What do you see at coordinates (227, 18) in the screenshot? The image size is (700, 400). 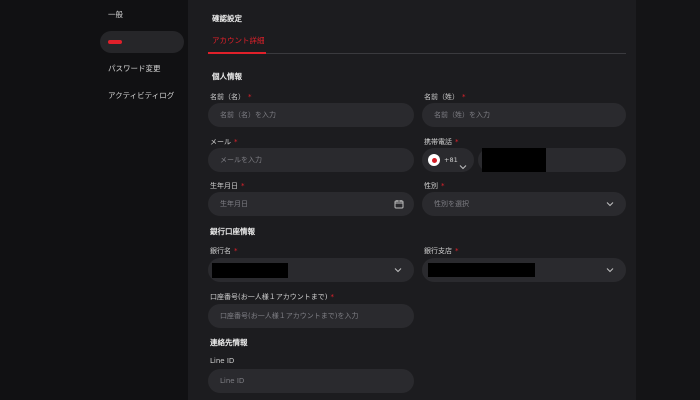 I see `page-title: 確認設定` at bounding box center [227, 18].